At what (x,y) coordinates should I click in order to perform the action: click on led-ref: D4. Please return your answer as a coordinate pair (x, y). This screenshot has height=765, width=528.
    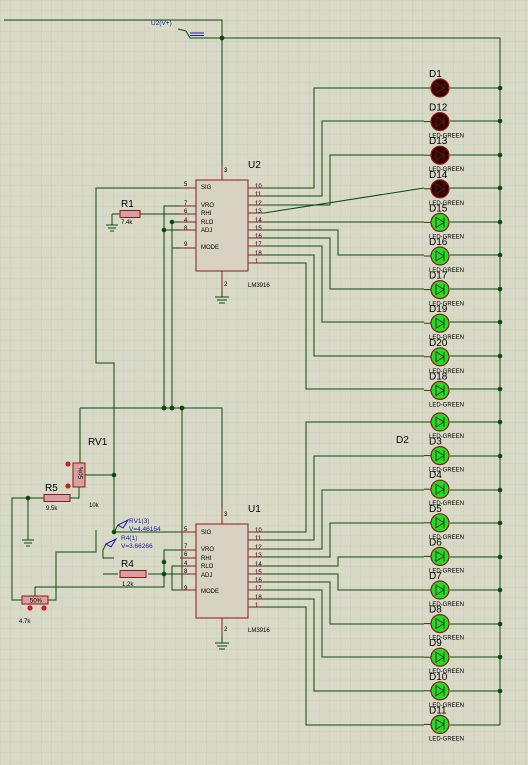
    Looking at the image, I should click on (435, 475).